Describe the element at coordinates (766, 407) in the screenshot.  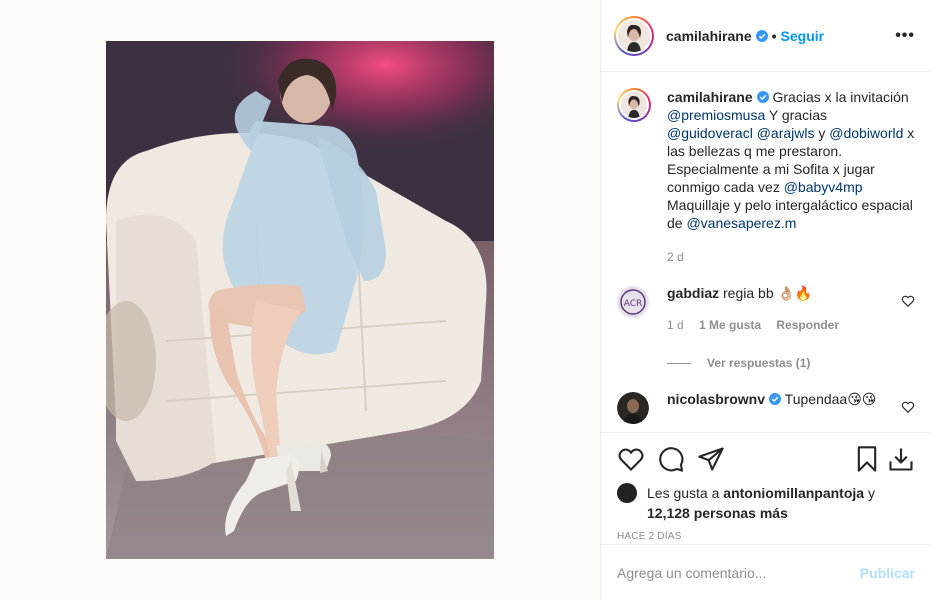
I see `comment-item: nicolasbrownv Tupendaa😘😘` at that location.